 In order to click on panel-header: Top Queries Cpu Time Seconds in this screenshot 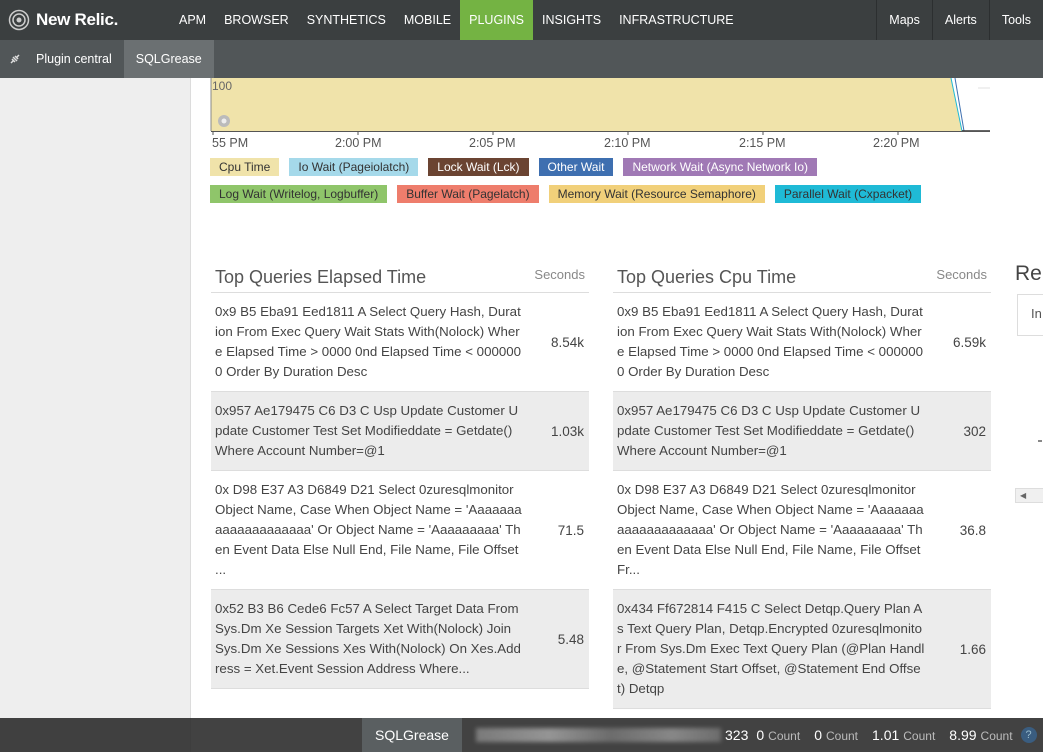, I will do `click(802, 277)`.